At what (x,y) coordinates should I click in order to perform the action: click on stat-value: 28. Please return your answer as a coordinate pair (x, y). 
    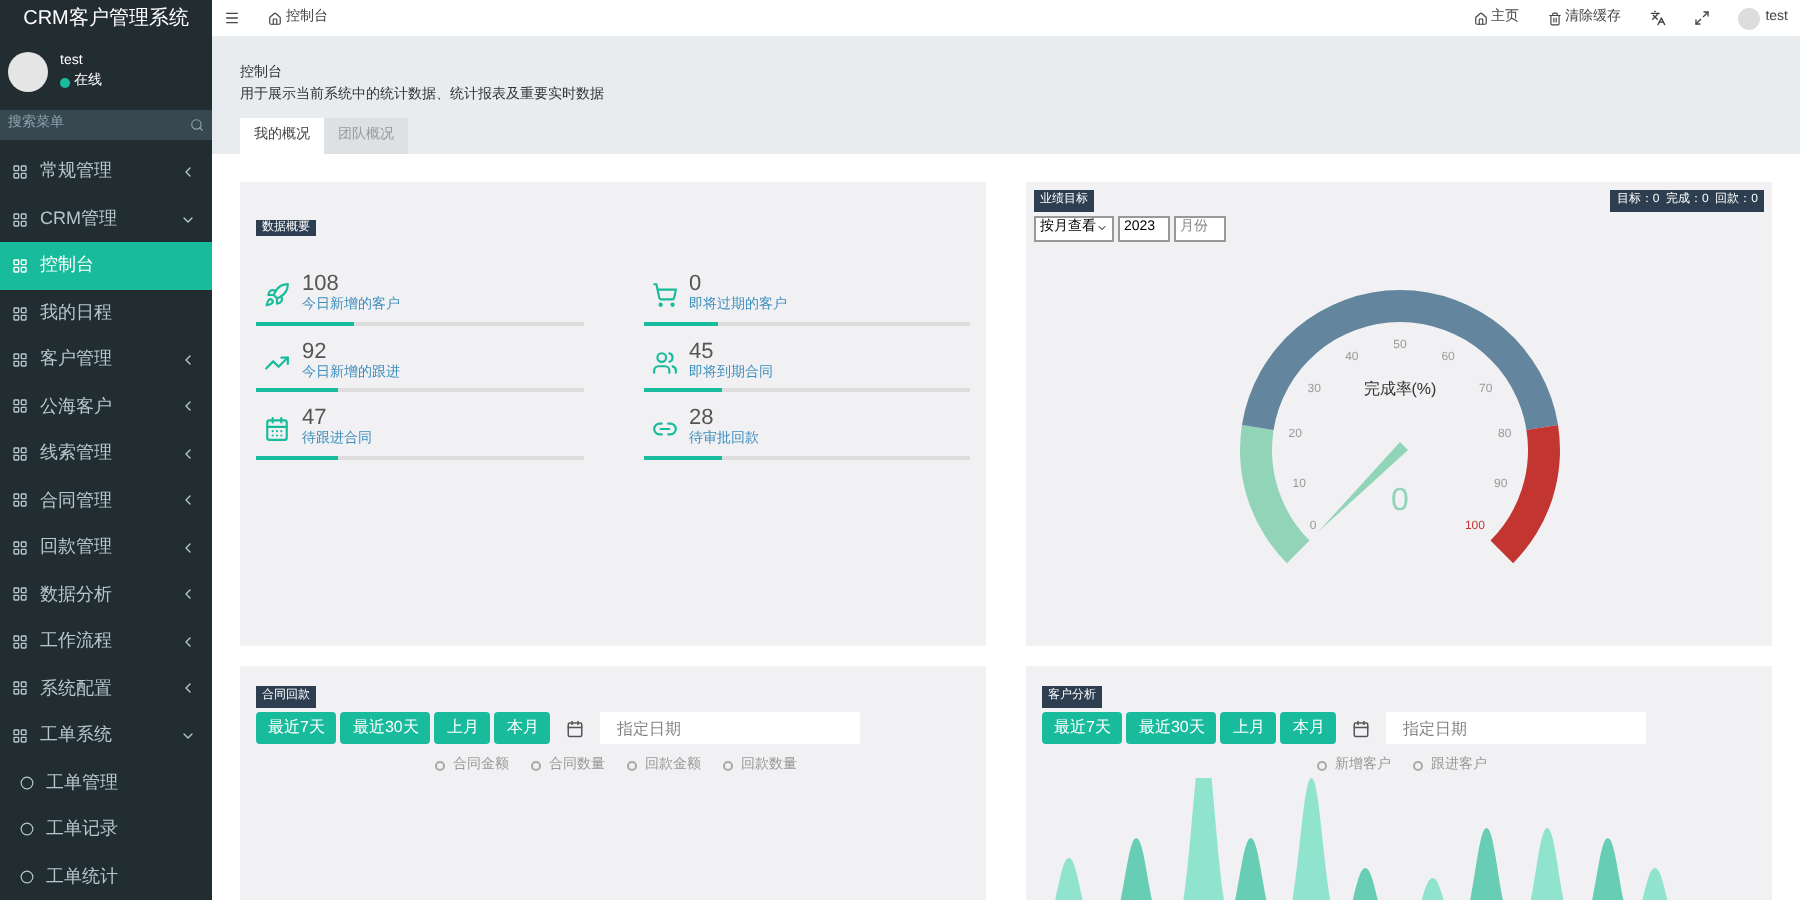
    Looking at the image, I should click on (702, 419).